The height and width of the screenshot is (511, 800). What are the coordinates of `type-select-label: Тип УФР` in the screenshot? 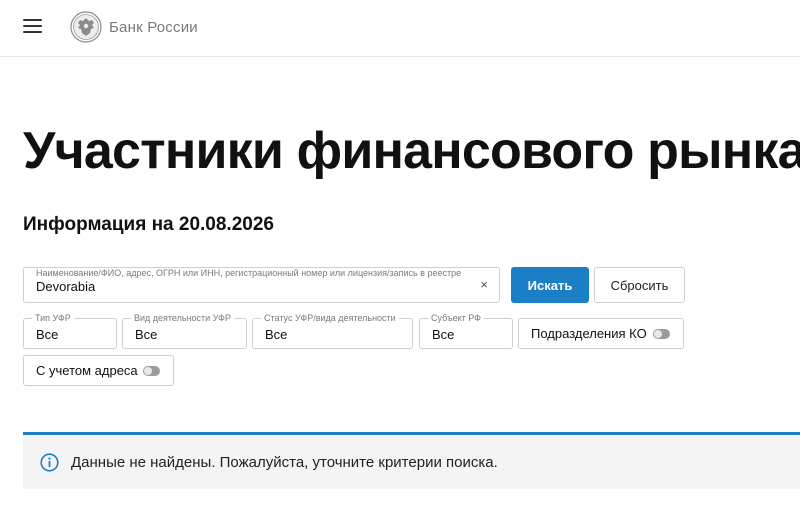 It's located at (53, 318).